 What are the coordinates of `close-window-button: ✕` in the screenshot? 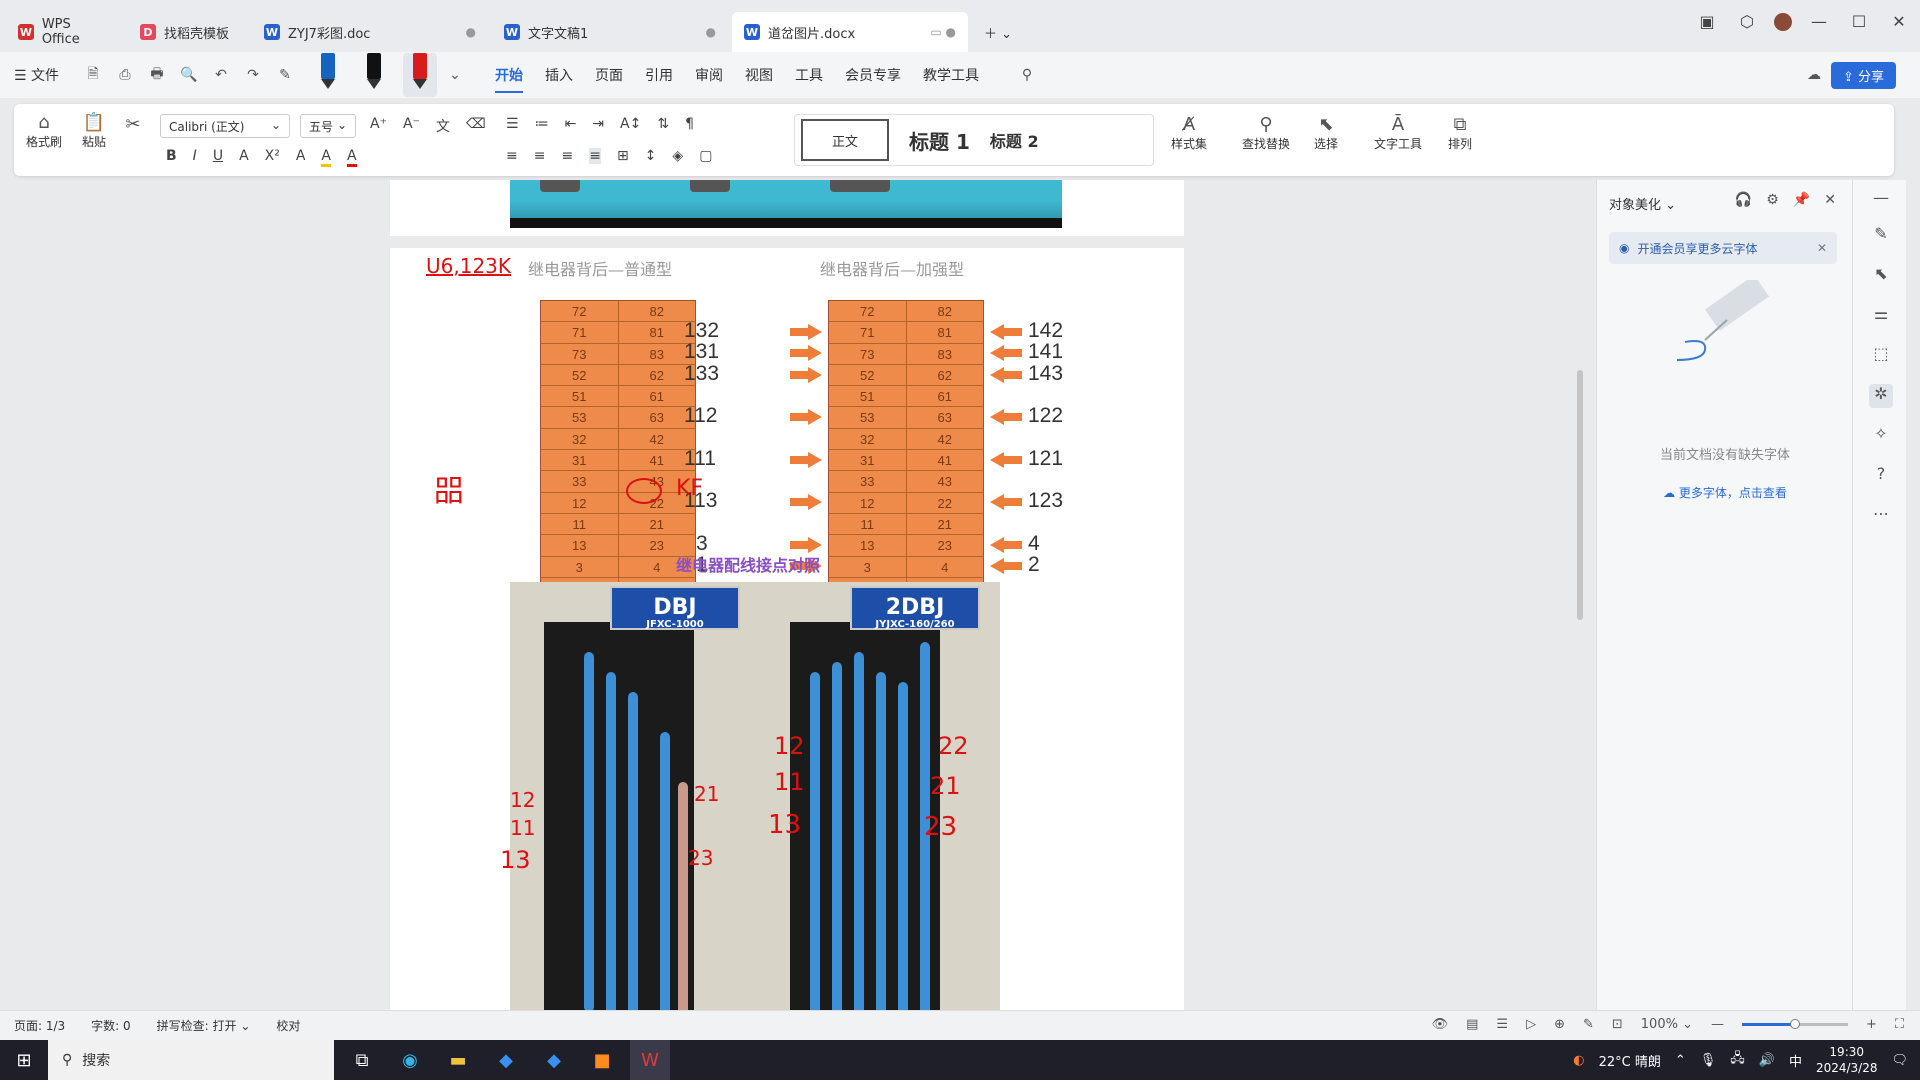 It's located at (1899, 21).